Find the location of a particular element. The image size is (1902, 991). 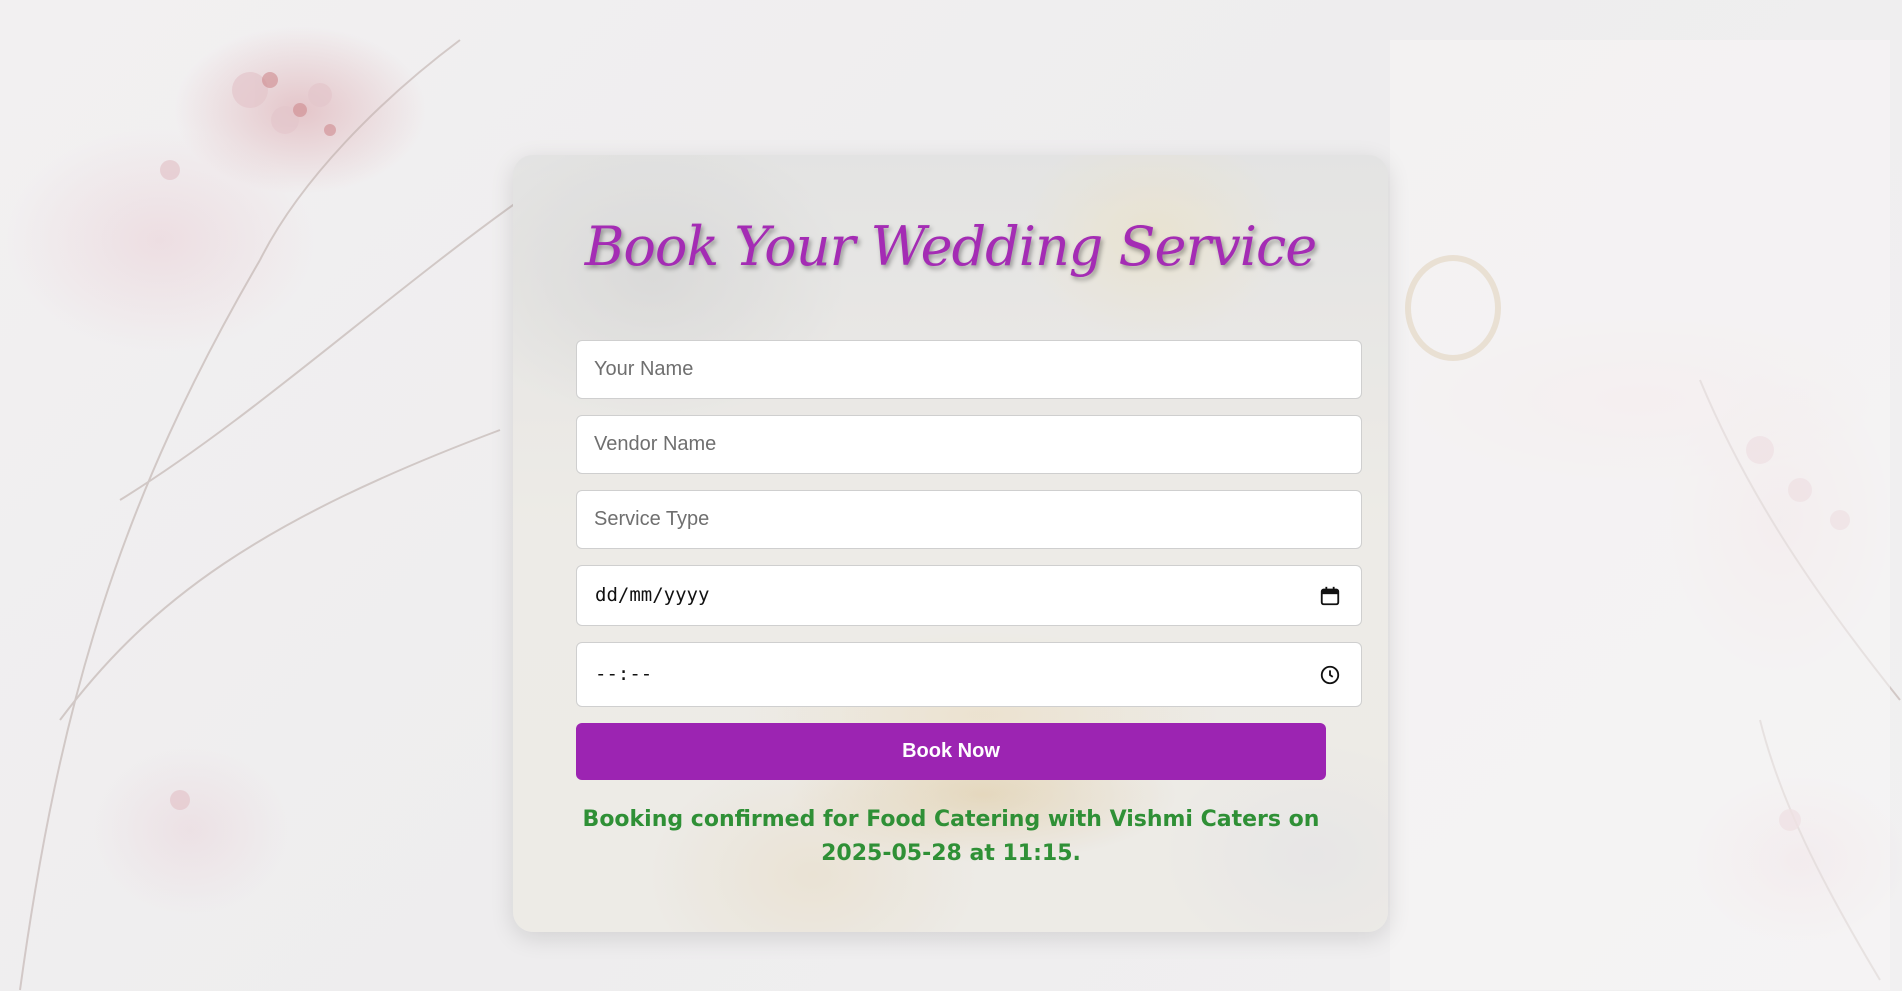

page-title: Book Your Wedding Service is located at coordinates (951, 246).